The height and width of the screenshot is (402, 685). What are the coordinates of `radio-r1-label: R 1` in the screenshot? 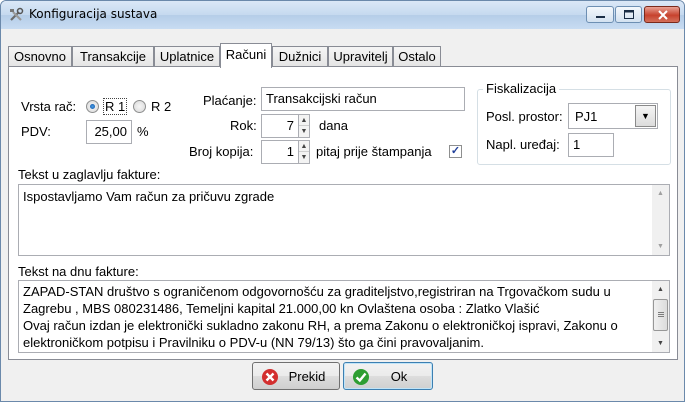 It's located at (115, 106).